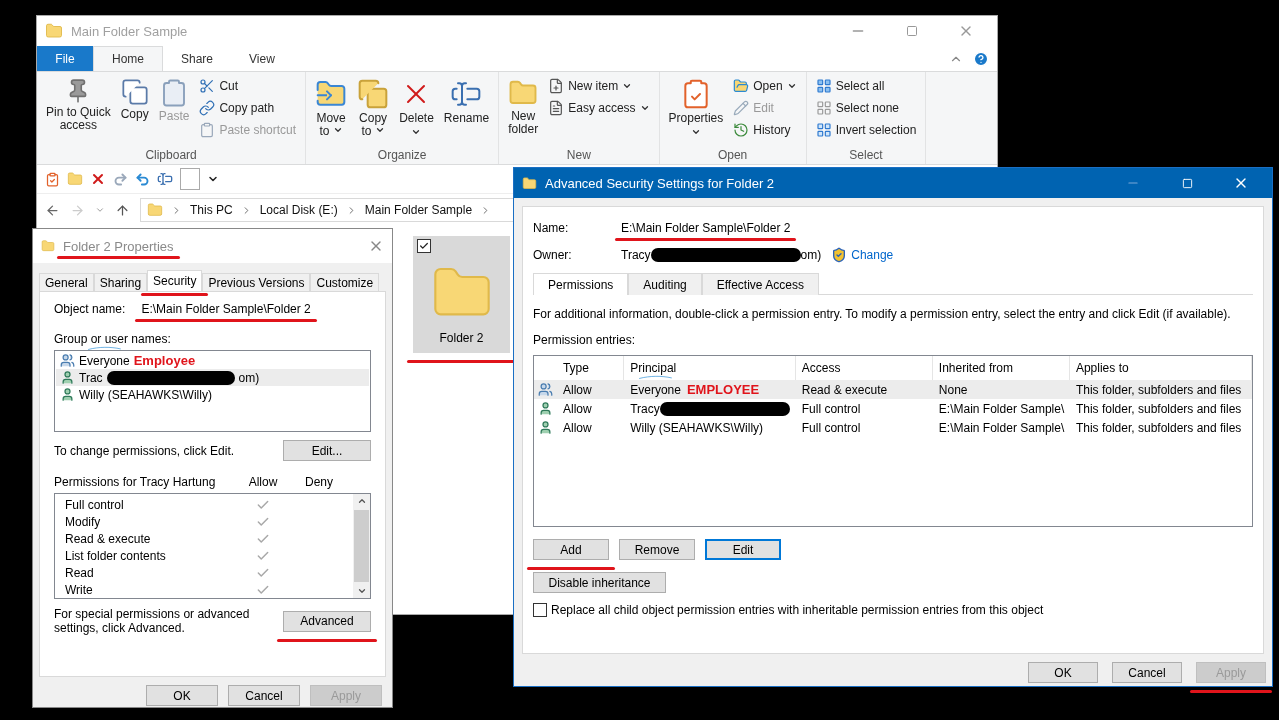 The image size is (1279, 720). I want to click on dialog-tab: Effective Access, so click(760, 284).